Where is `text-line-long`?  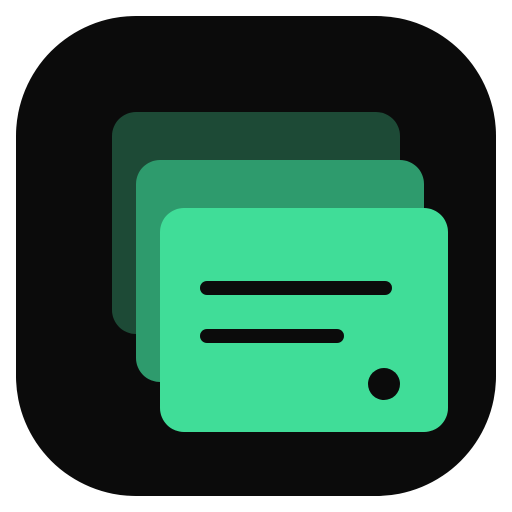
text-line-long is located at coordinates (296, 288).